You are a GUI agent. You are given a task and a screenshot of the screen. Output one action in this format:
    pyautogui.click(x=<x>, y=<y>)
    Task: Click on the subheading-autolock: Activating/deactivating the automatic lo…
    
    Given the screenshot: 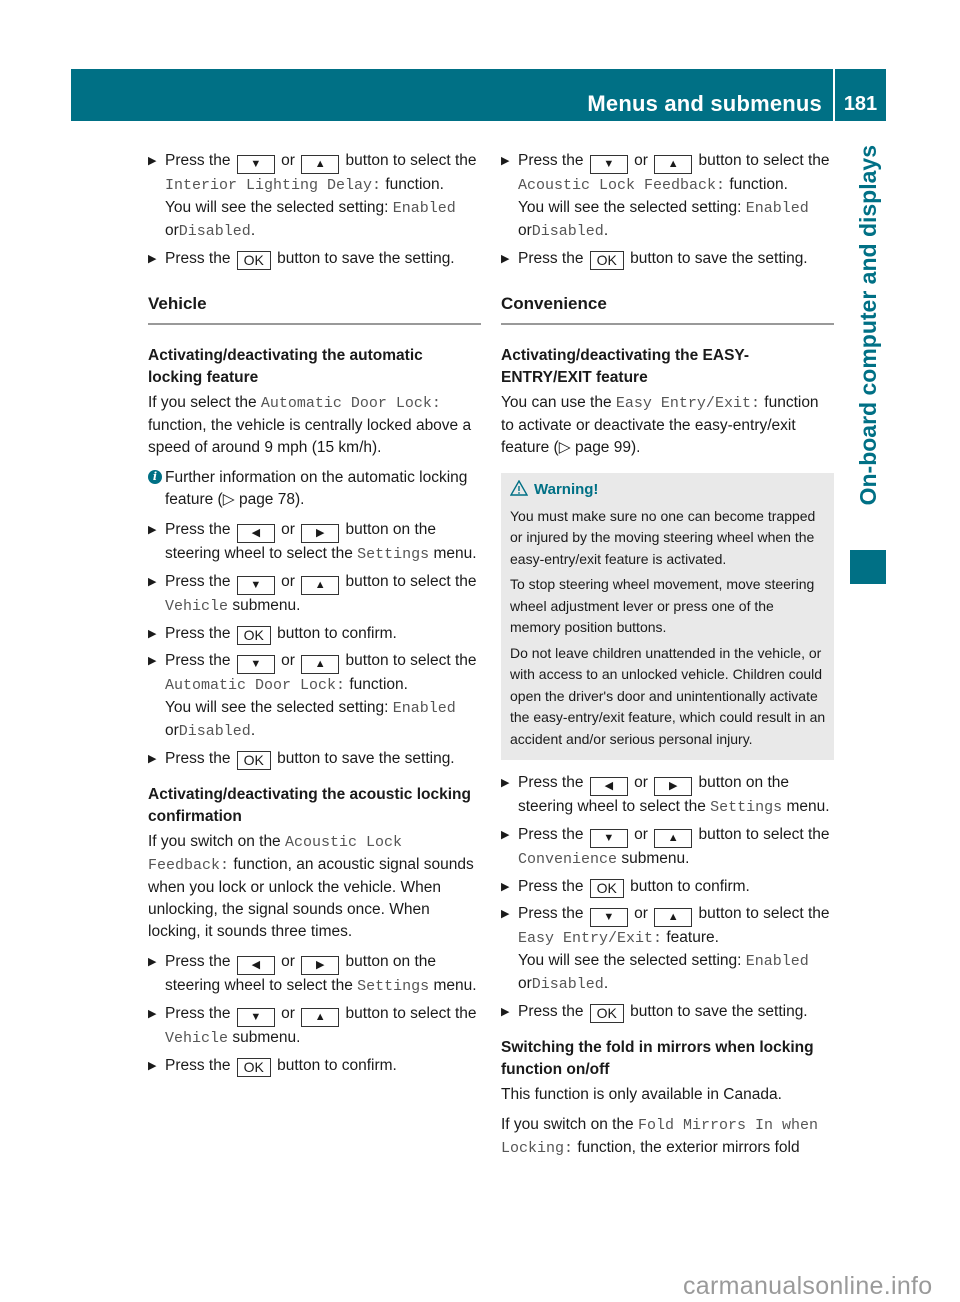 What is the action you would take?
    pyautogui.click(x=285, y=366)
    